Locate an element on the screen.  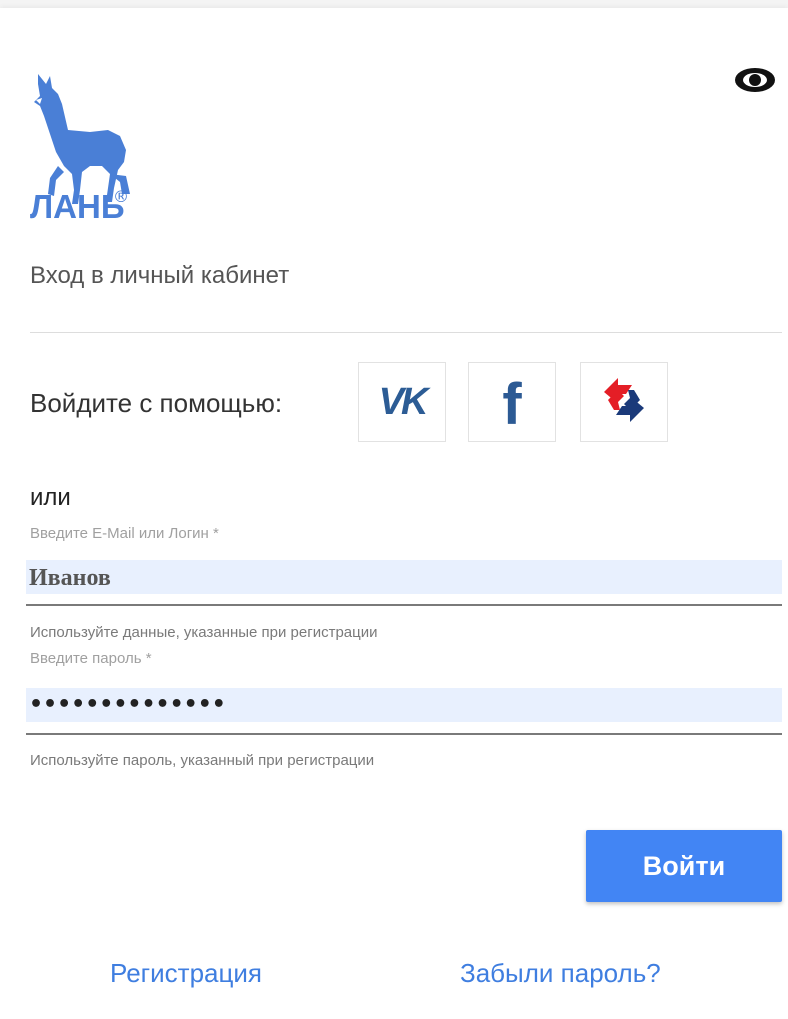
red-blue-arrows-icon is located at coordinates (624, 402).